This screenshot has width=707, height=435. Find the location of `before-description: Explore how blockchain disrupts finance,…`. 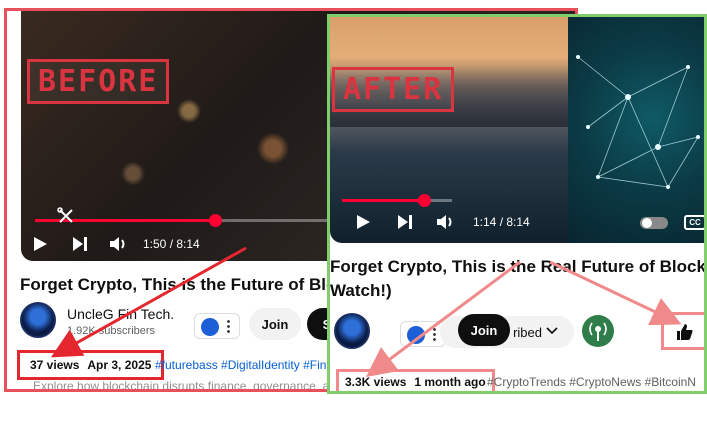

before-description: Explore how blockchain disrupts finance,… is located at coordinates (183, 385).